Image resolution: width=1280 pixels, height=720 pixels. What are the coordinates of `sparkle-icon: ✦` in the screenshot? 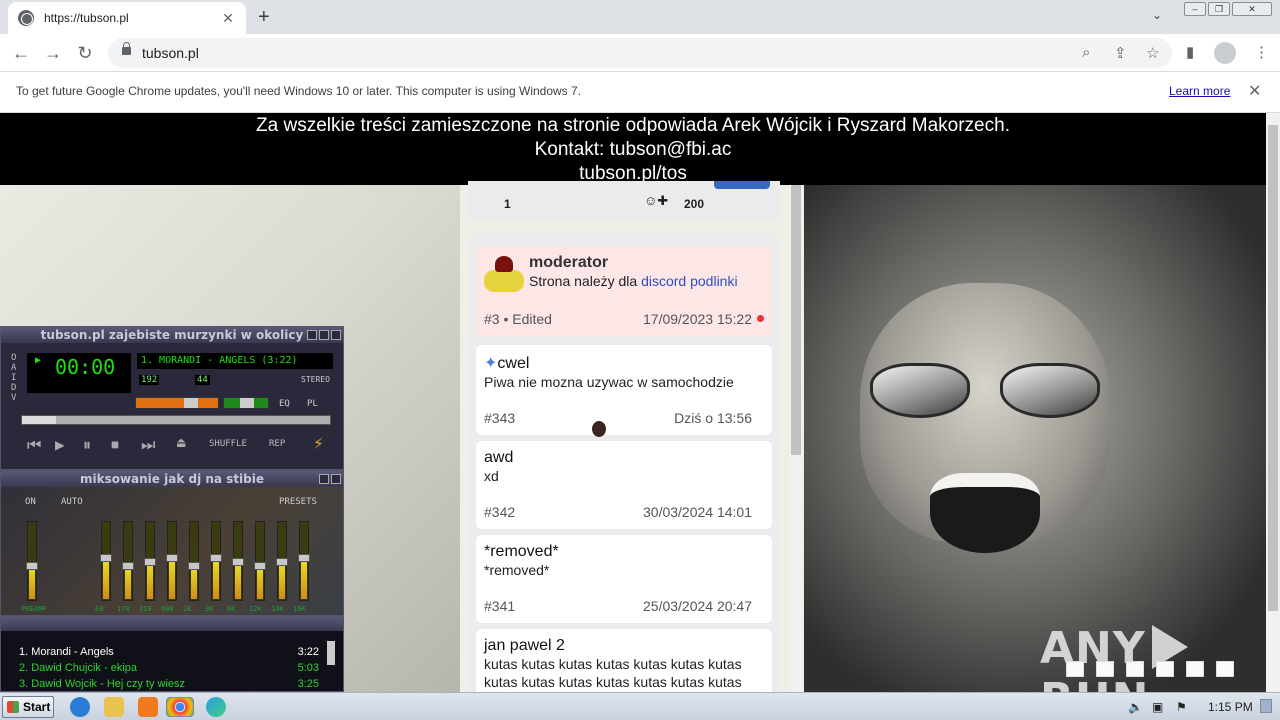 It's located at (491, 363).